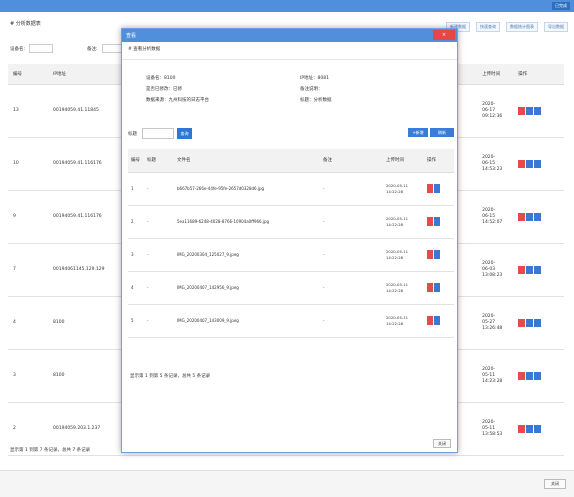 The image size is (574, 497). I want to click on filter-input-device, so click(41, 48).